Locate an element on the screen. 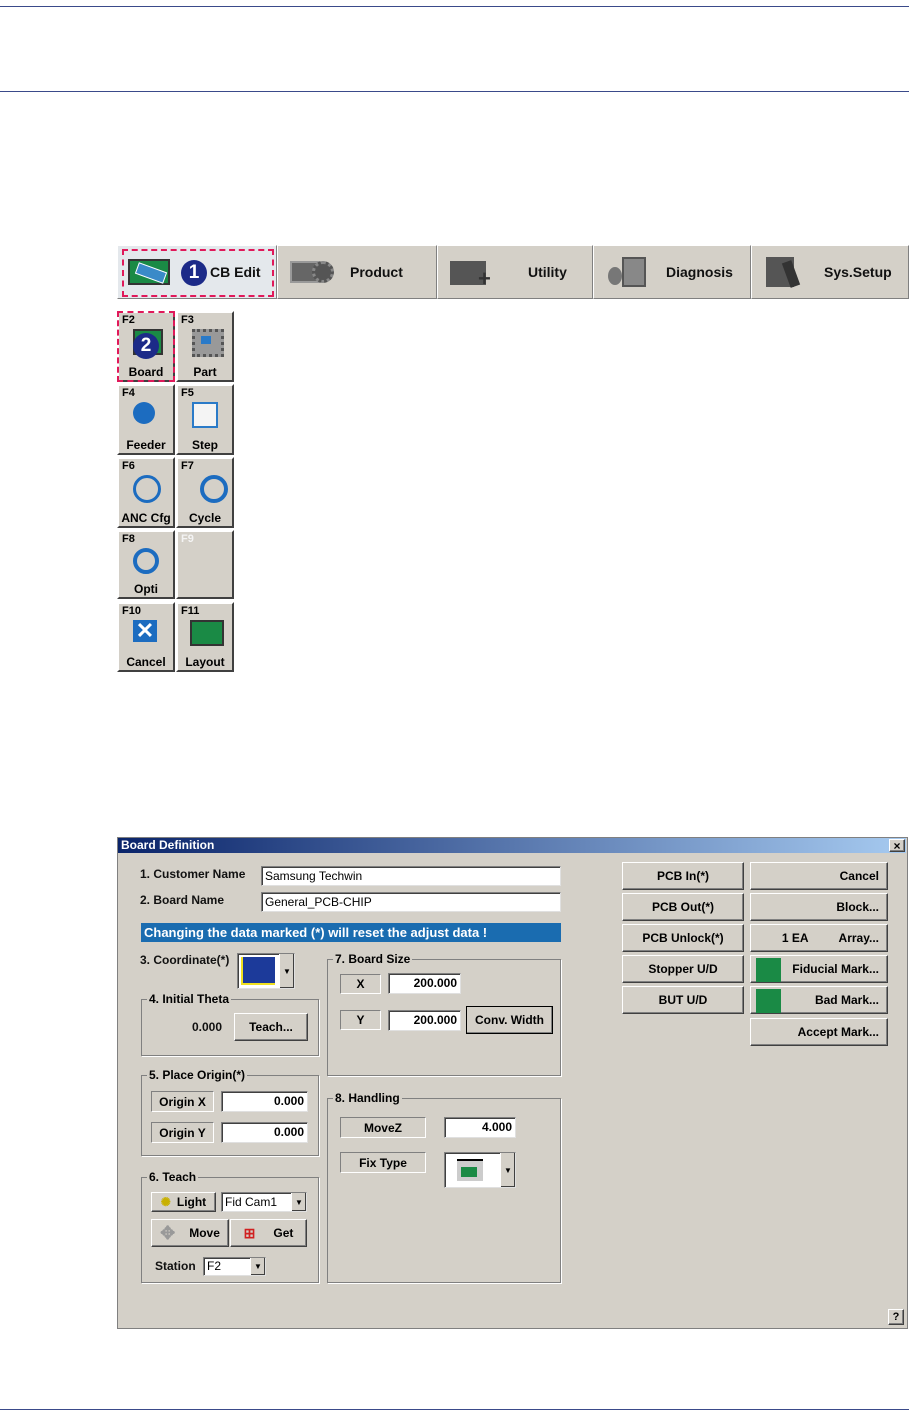  movez-label: MoveZ is located at coordinates (383, 1127).